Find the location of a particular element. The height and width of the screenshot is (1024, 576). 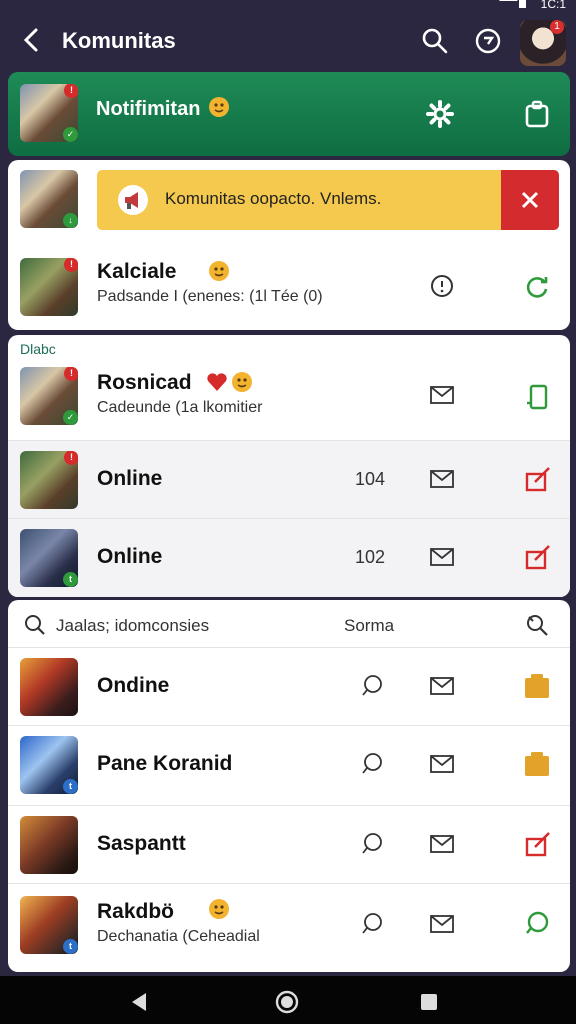

member-avatar: ! ✓ is located at coordinates (49, 396).